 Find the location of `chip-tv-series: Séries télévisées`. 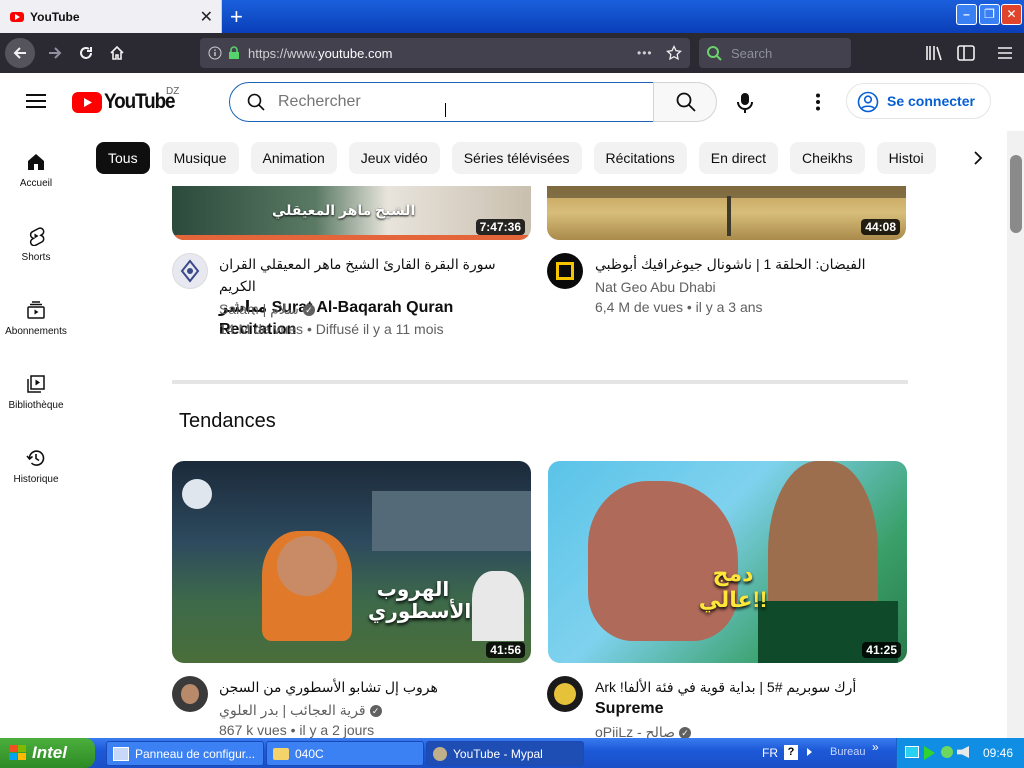

chip-tv-series: Séries télévisées is located at coordinates (516, 158).